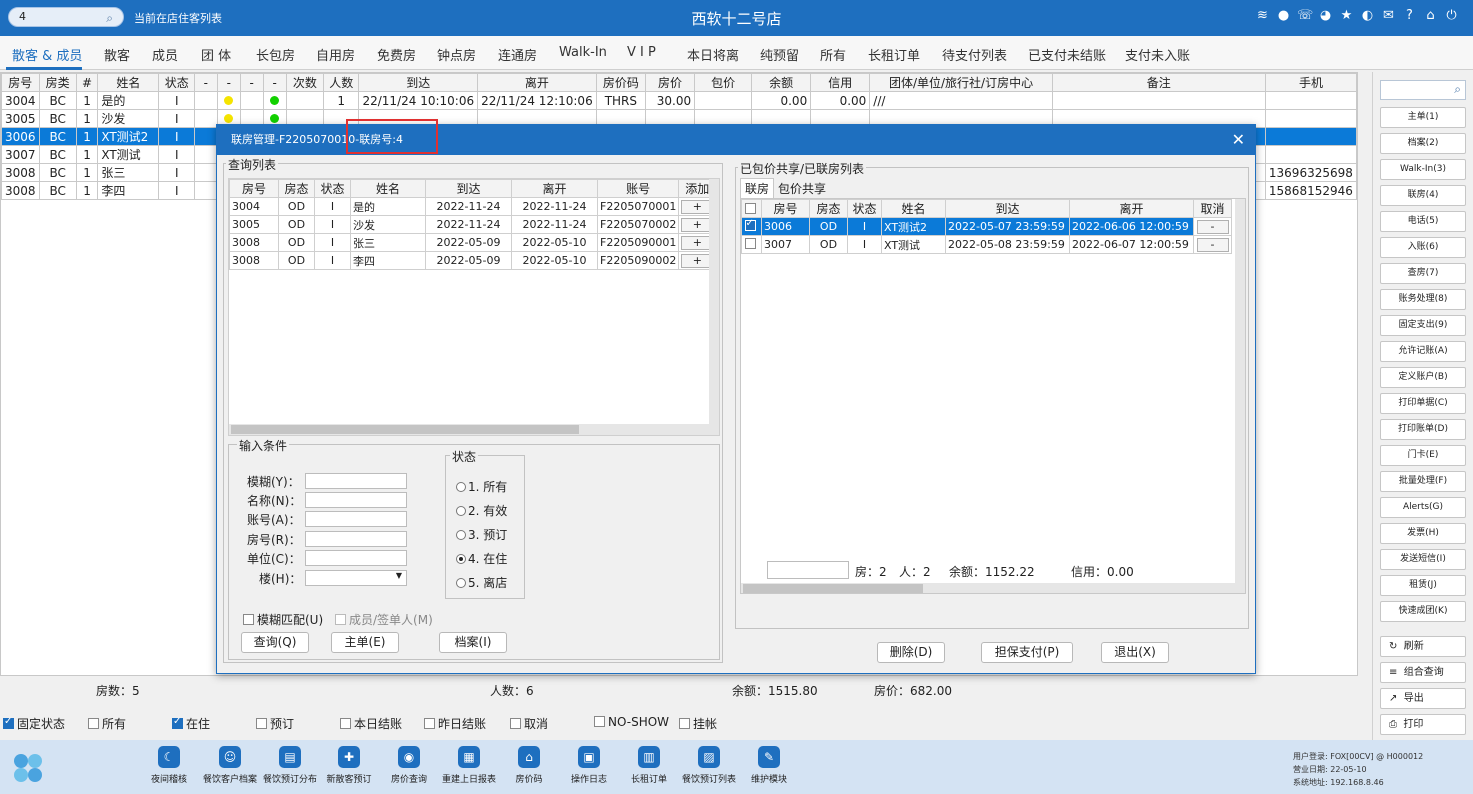  I want to click on print-voucher-button: 打印单据(C), so click(1423, 403).